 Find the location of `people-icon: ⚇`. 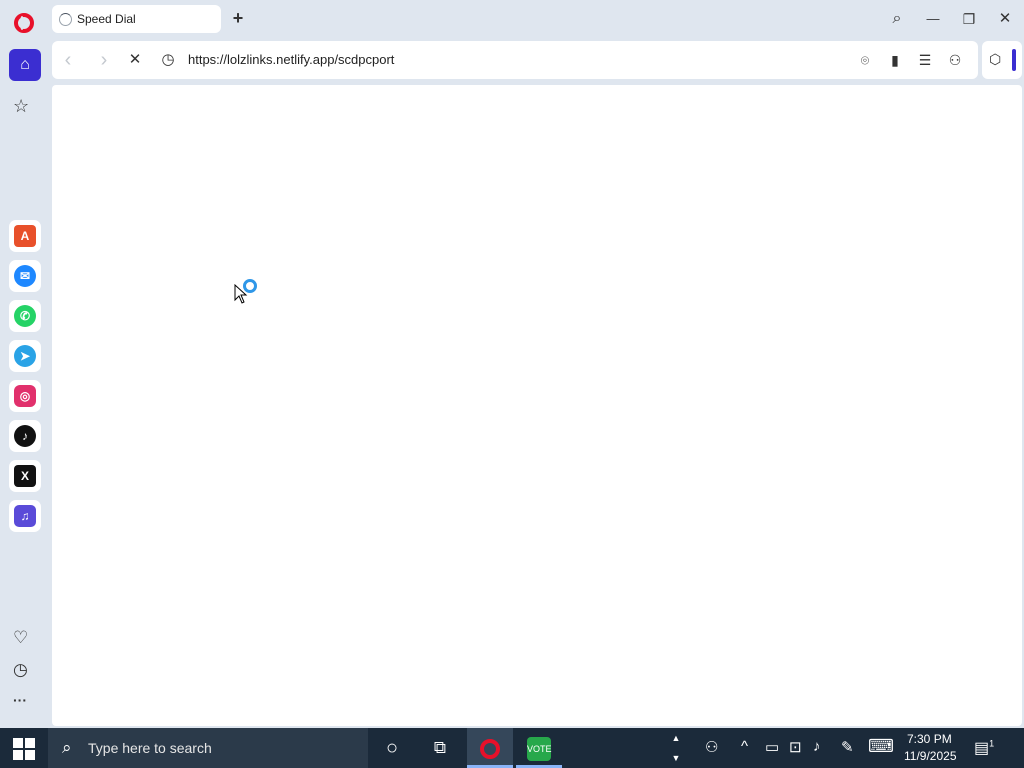

people-icon: ⚇ is located at coordinates (711, 747).